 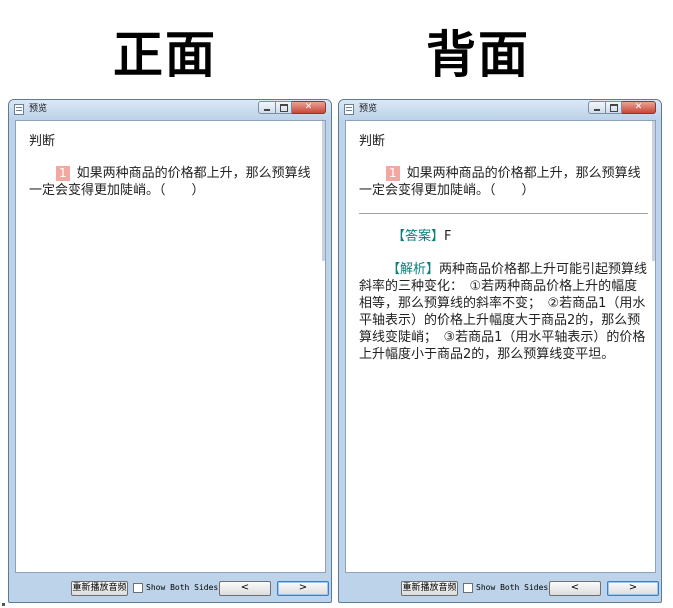 I want to click on front-side-heading: 正面, so click(x=165, y=54).